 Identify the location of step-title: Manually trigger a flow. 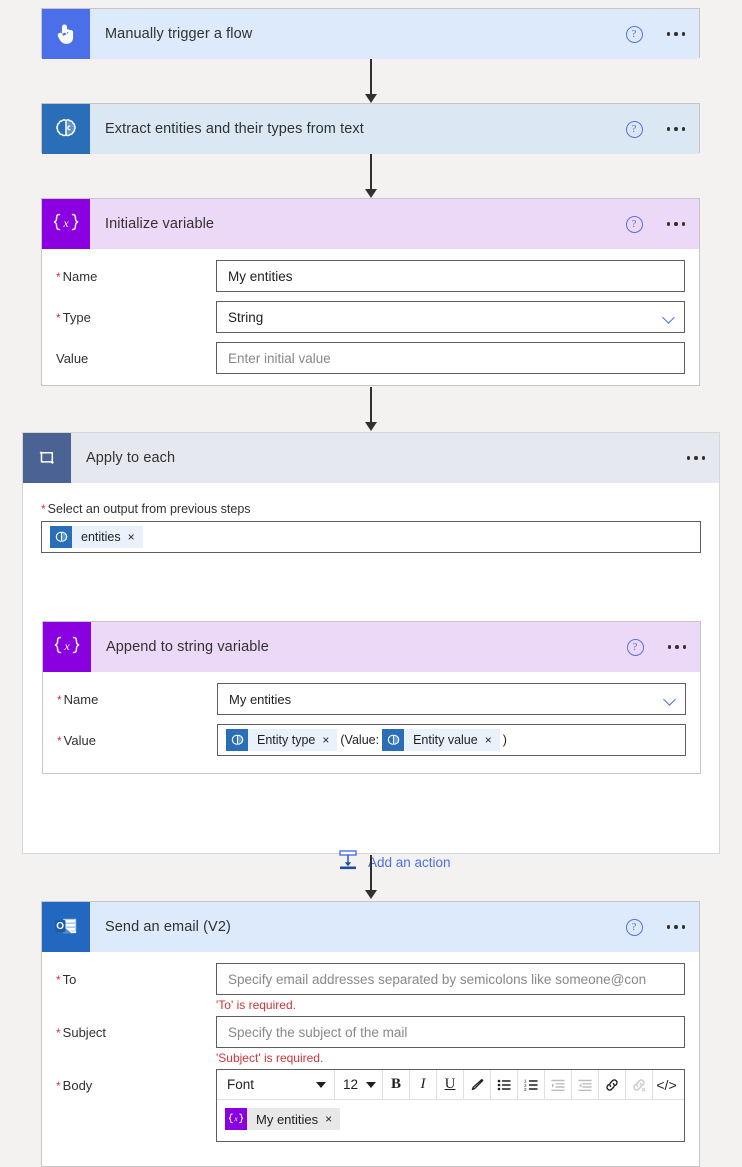
(179, 34).